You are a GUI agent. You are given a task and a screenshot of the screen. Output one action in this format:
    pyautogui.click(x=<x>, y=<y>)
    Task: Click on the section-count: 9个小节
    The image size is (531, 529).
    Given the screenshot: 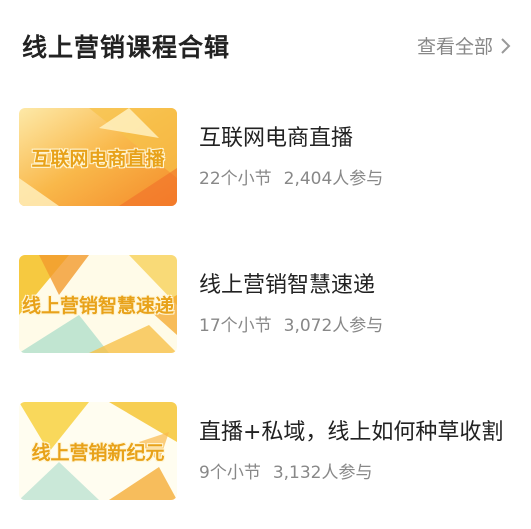 What is the action you would take?
    pyautogui.click(x=230, y=473)
    